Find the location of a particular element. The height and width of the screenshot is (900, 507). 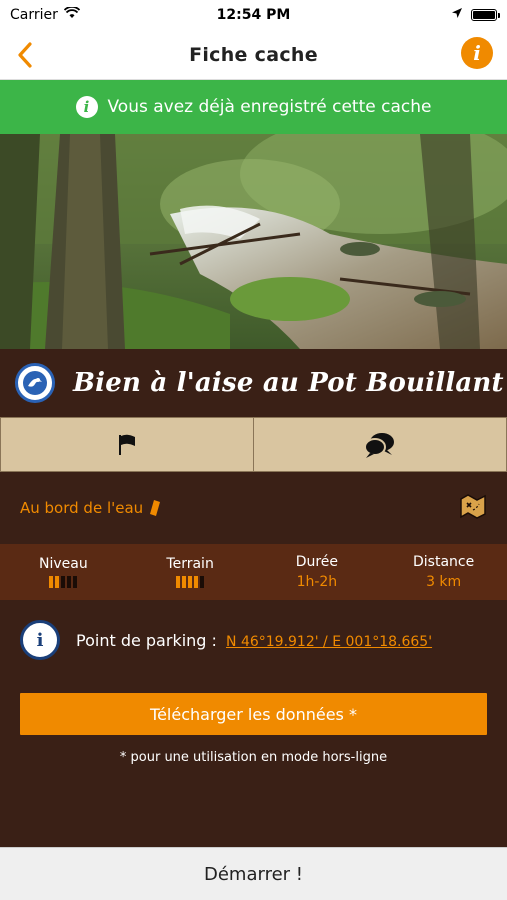

chevron-left-icon is located at coordinates (25, 55).